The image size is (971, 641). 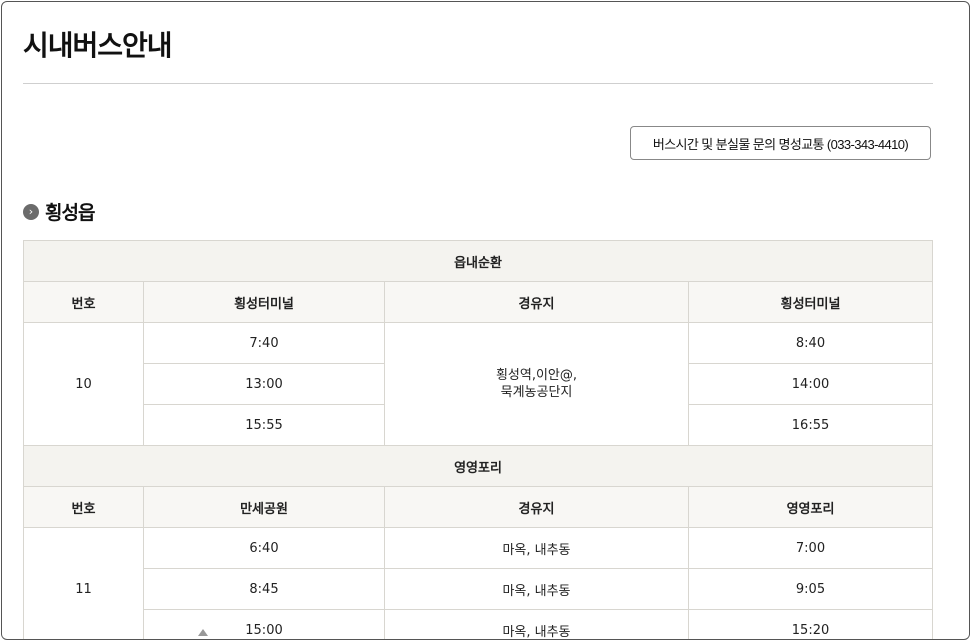 I want to click on table-row: 15:00 마옥, 내추동 15:20, so click(x=479, y=624).